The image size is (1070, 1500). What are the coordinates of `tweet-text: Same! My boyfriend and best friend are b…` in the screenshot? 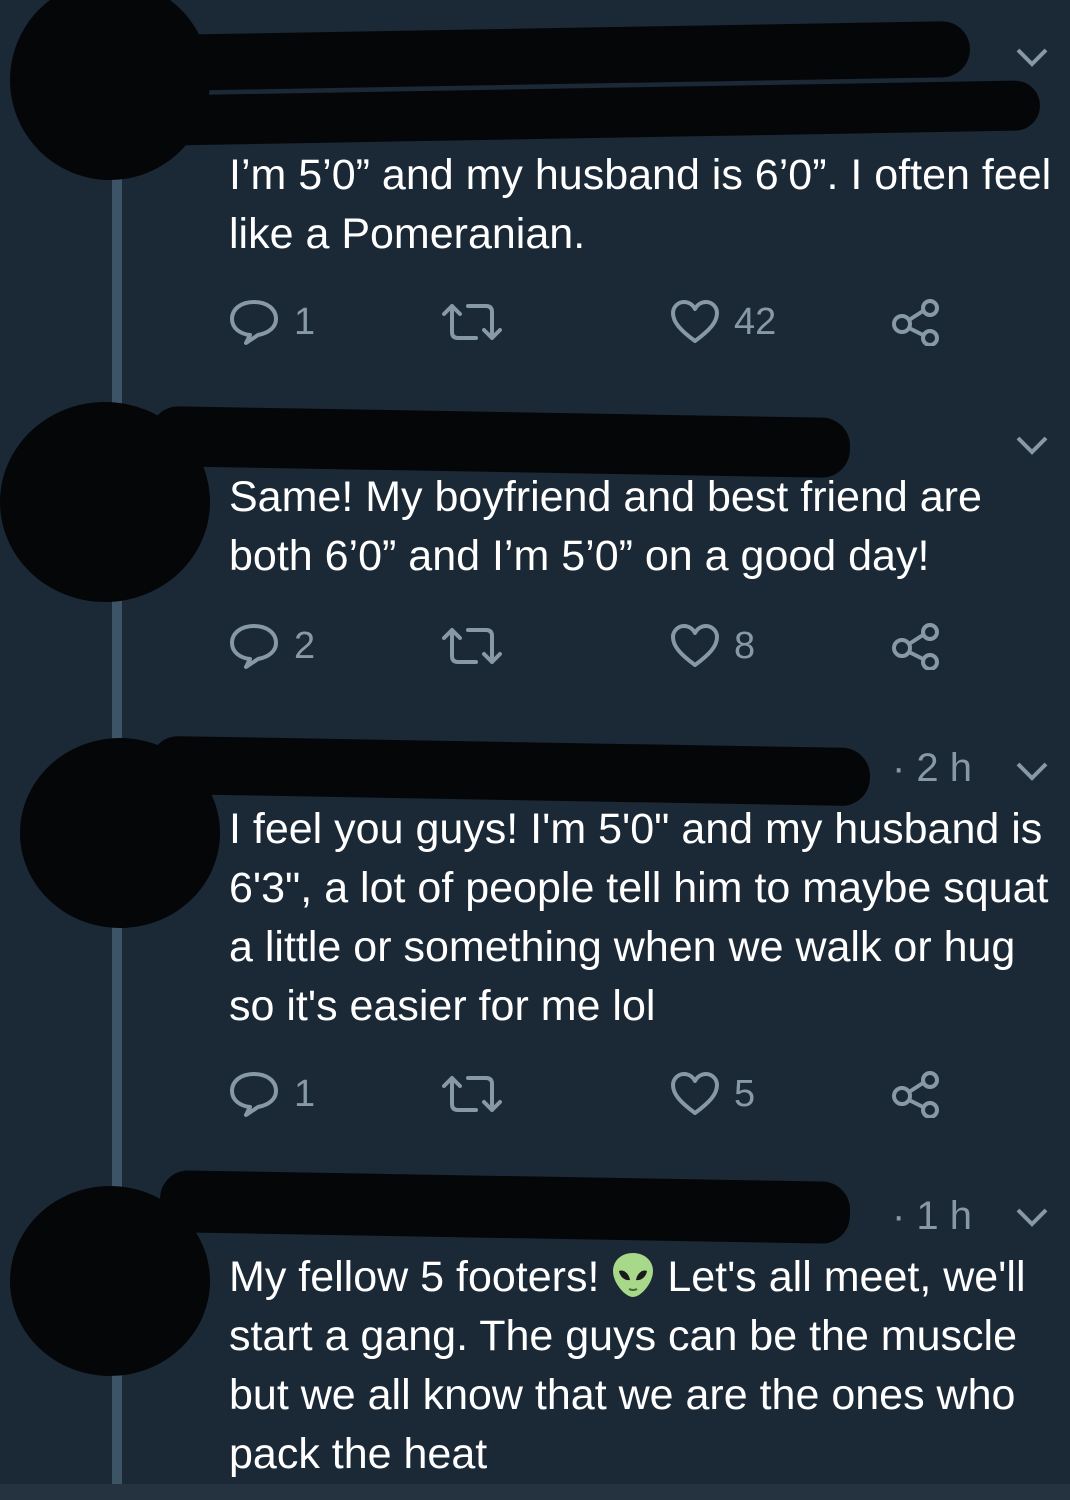 It's located at (611, 526).